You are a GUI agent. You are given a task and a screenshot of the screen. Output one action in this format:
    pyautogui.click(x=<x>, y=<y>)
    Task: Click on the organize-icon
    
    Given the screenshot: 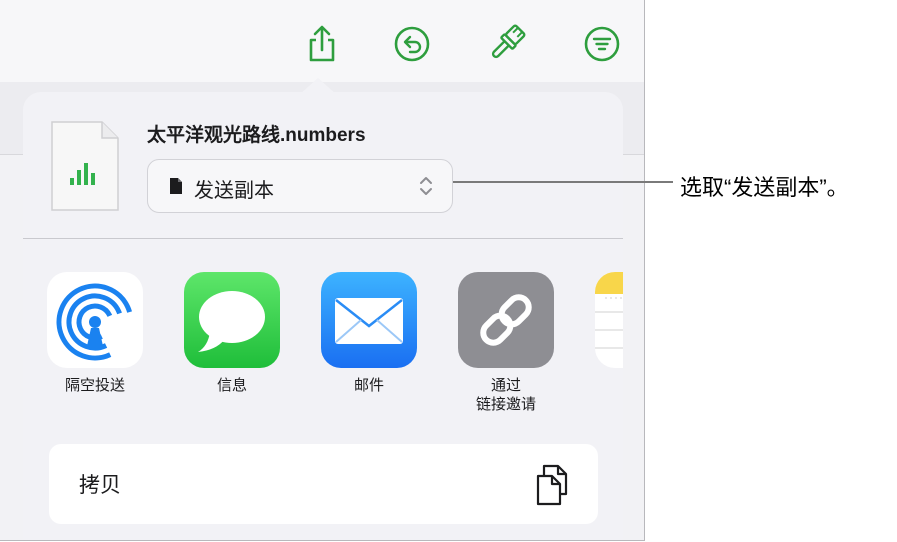 What is the action you would take?
    pyautogui.click(x=602, y=44)
    